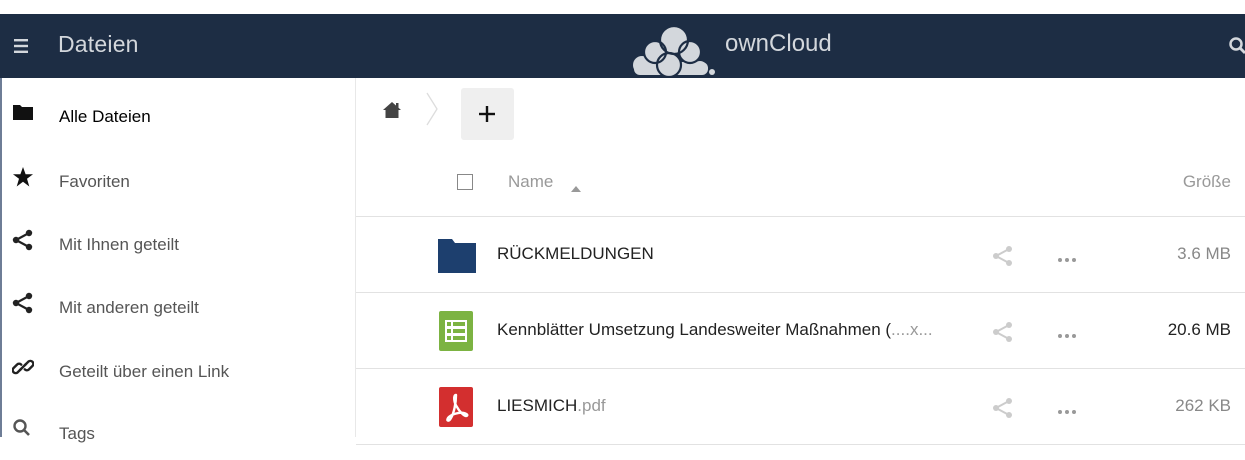 The width and height of the screenshot is (1245, 460). I want to click on owncloud-logo-icon, so click(673, 48).